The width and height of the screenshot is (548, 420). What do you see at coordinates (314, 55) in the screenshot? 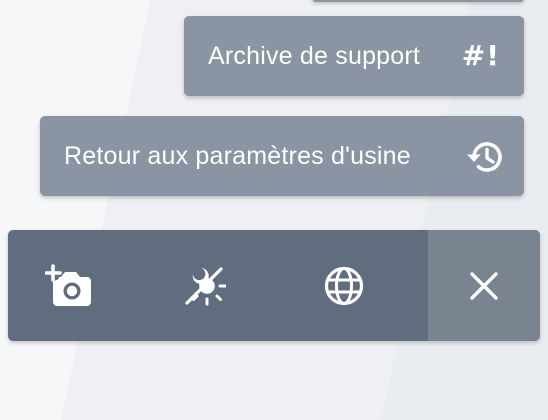
I see `support-archive-label: Archive de support` at bounding box center [314, 55].